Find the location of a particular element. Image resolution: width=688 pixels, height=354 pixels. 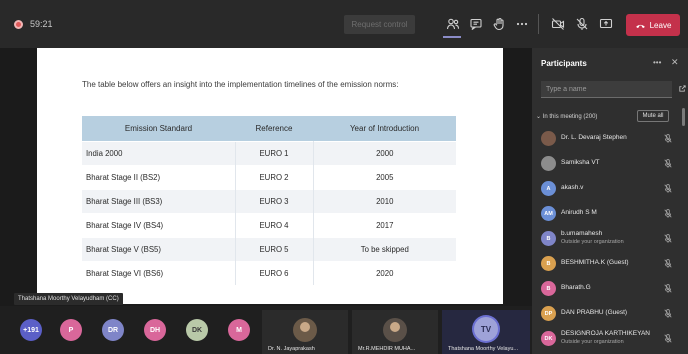

section-header: ⌄ In this meeting (200) is located at coordinates (566, 116).